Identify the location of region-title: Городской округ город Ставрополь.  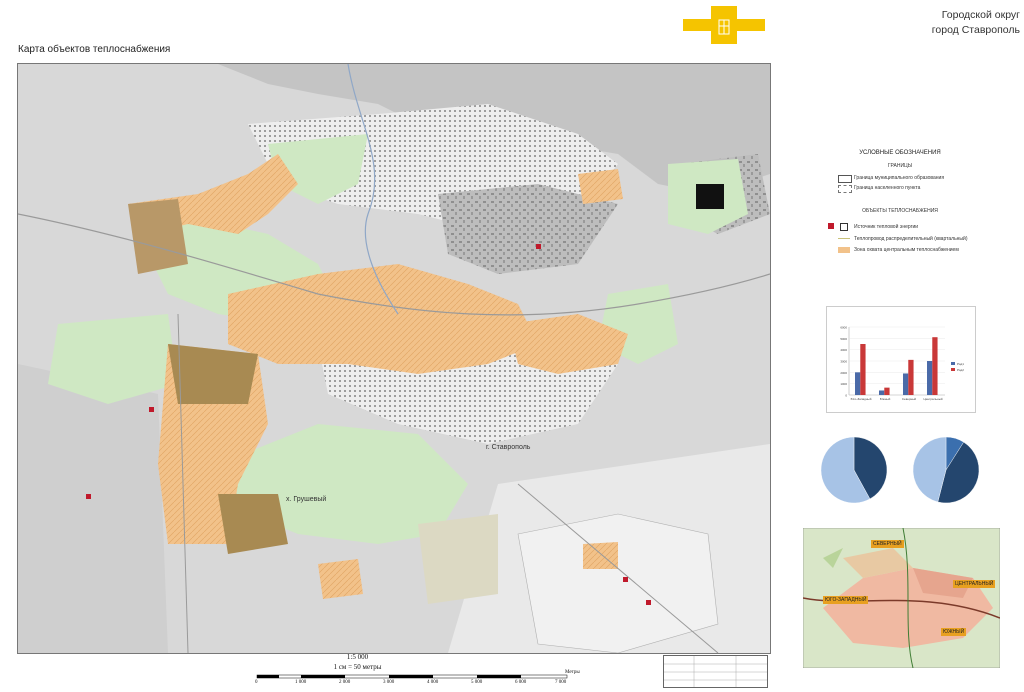
(975, 23).